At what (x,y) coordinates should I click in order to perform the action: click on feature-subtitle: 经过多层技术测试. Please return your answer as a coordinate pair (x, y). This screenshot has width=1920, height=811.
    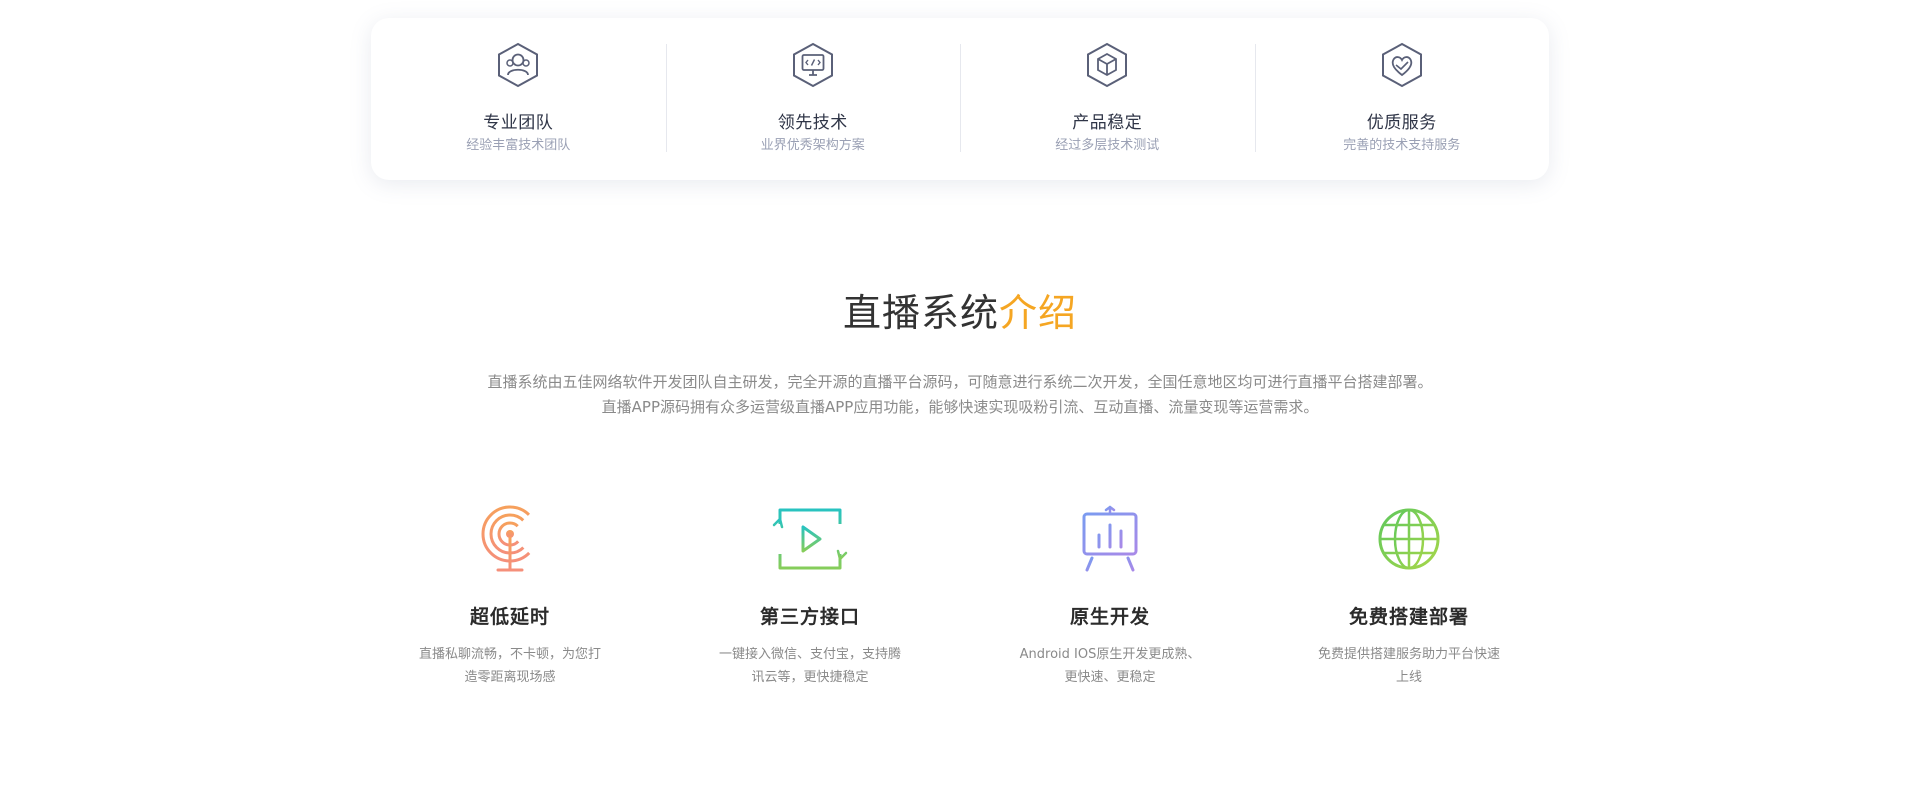
    Looking at the image, I should click on (1107, 145).